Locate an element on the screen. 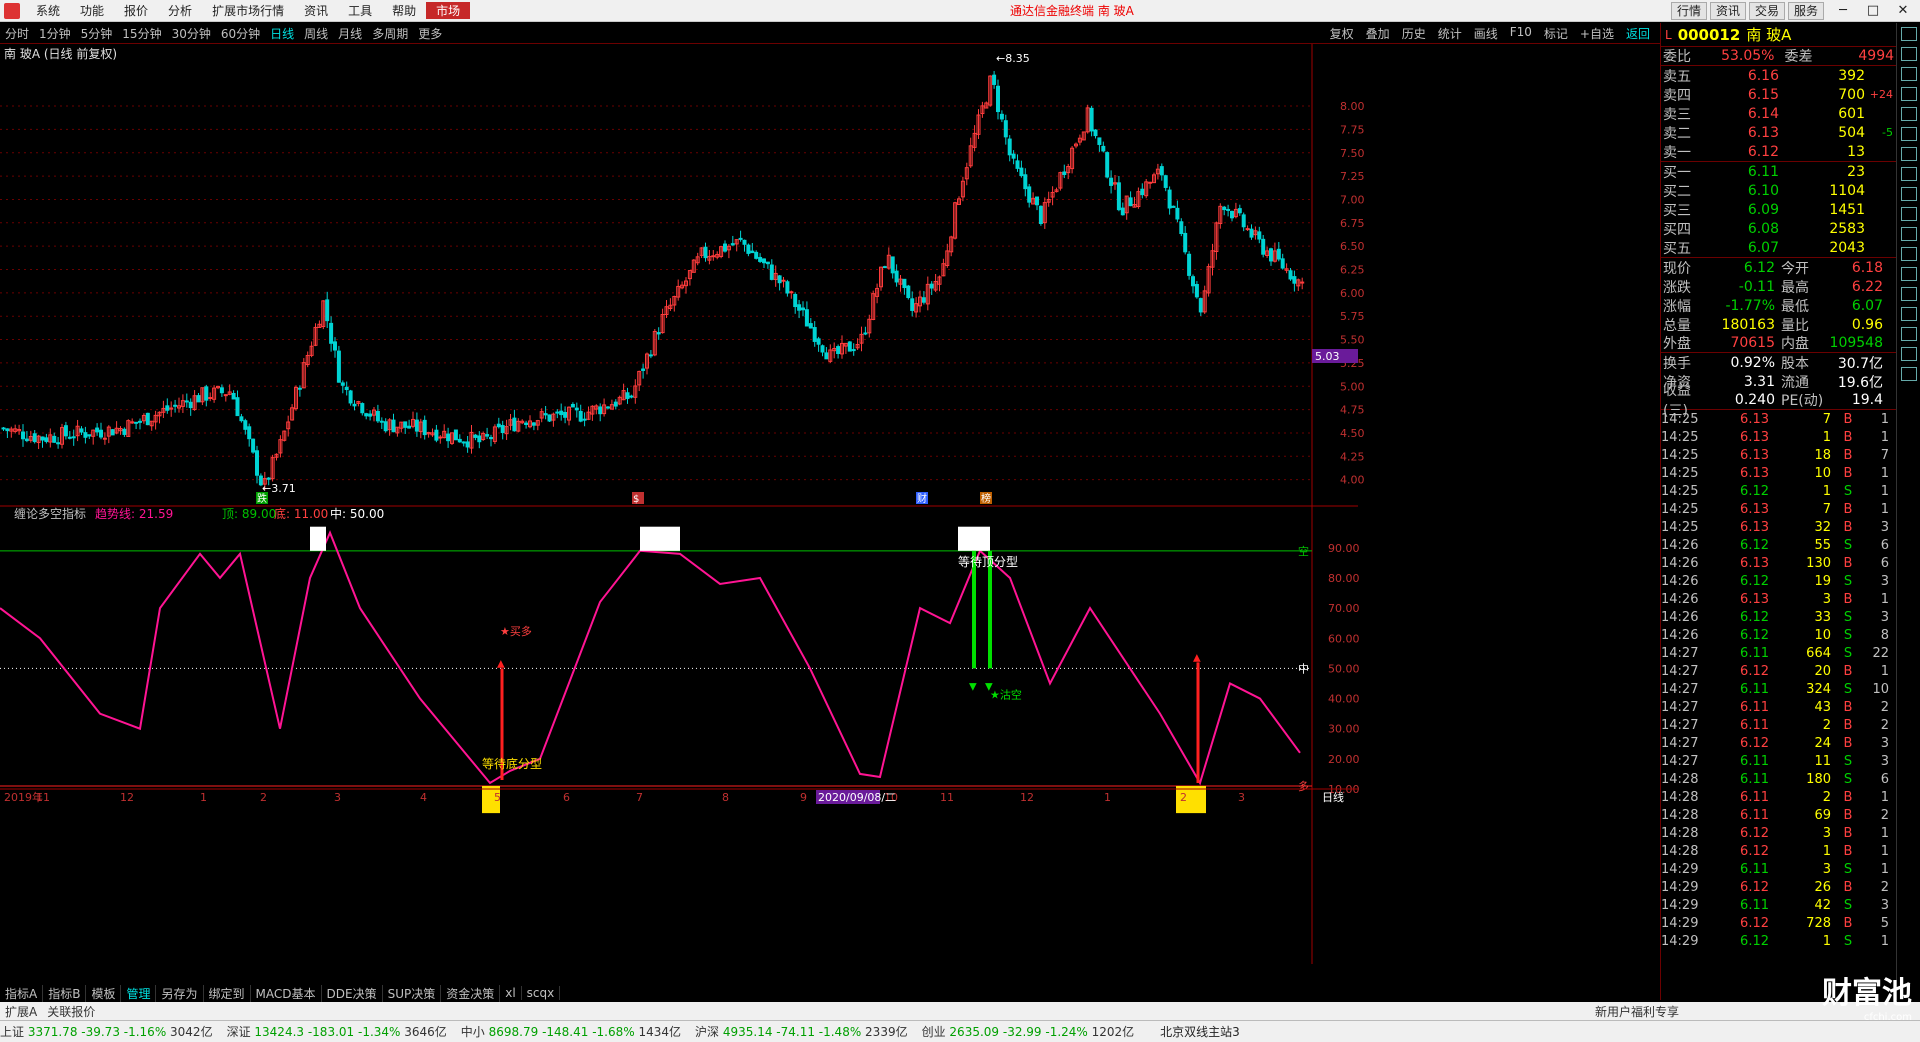 This screenshot has width=1920, height=1042. indicator-header-2: 顶: 89.00 is located at coordinates (249, 514).